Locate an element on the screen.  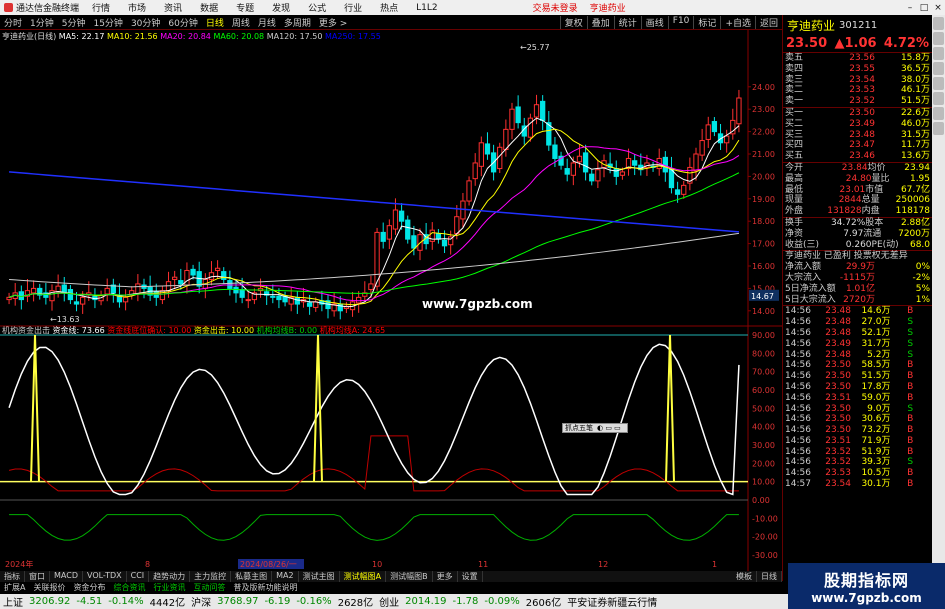
tab-daily-right: 日线 is located at coordinates (769, 576).